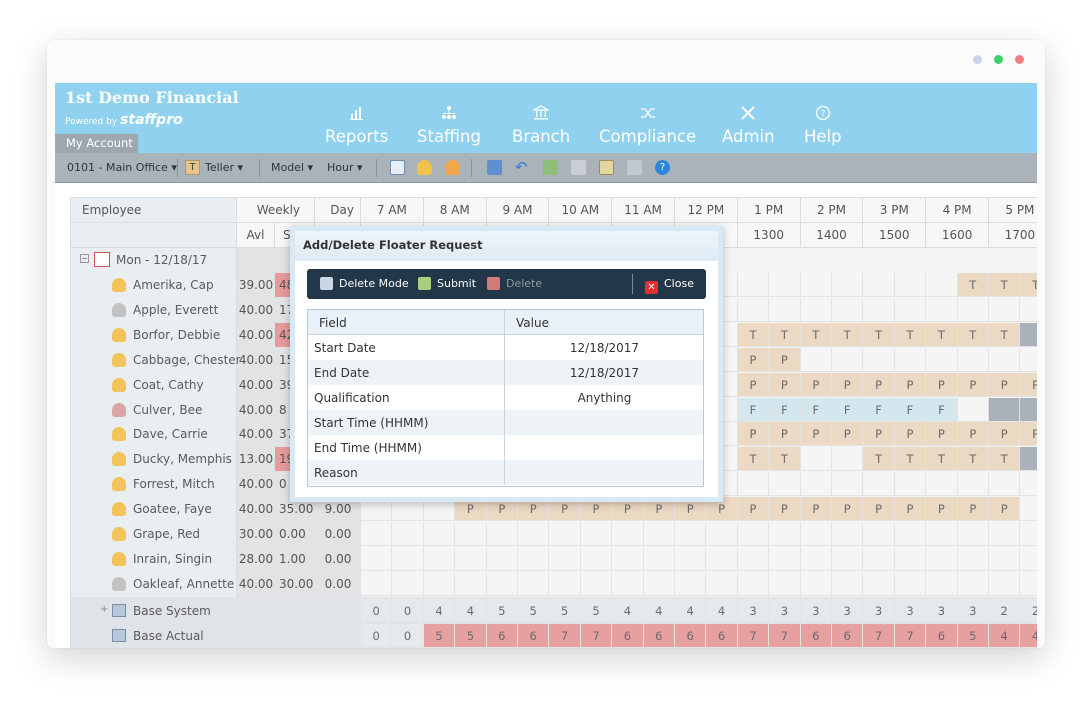  I want to click on notes-icon, so click(634, 167).